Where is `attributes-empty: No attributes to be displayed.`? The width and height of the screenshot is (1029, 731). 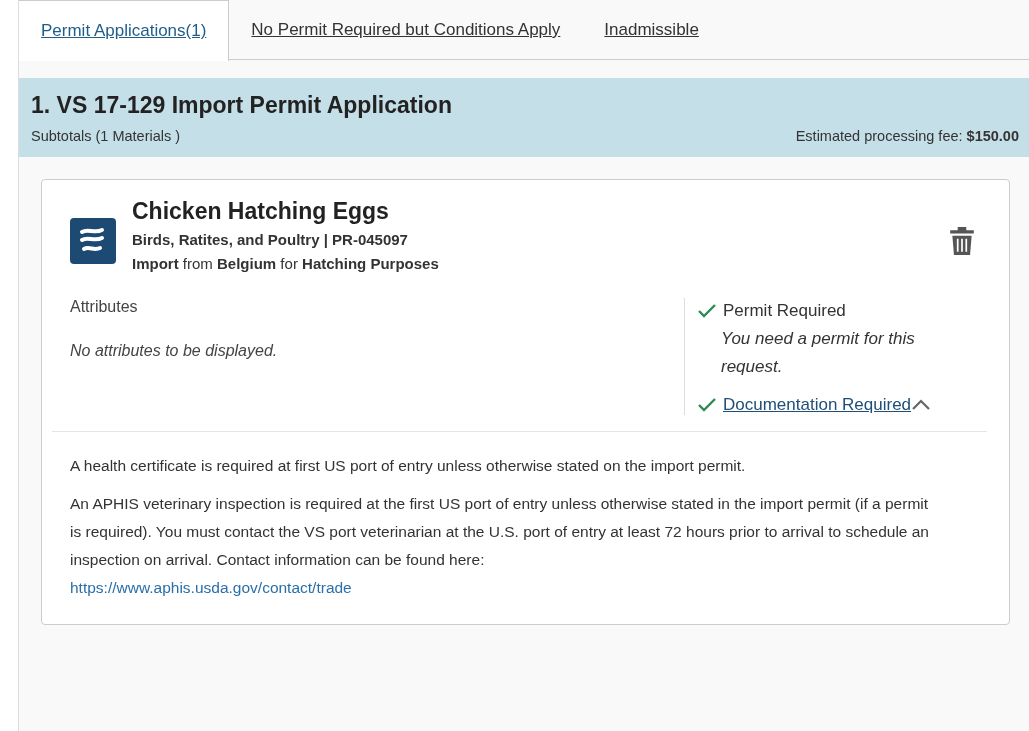
attributes-empty: No attributes to be displayed. is located at coordinates (174, 351).